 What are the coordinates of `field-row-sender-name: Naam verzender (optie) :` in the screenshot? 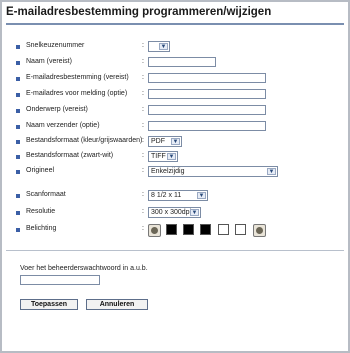 It's located at (175, 128).